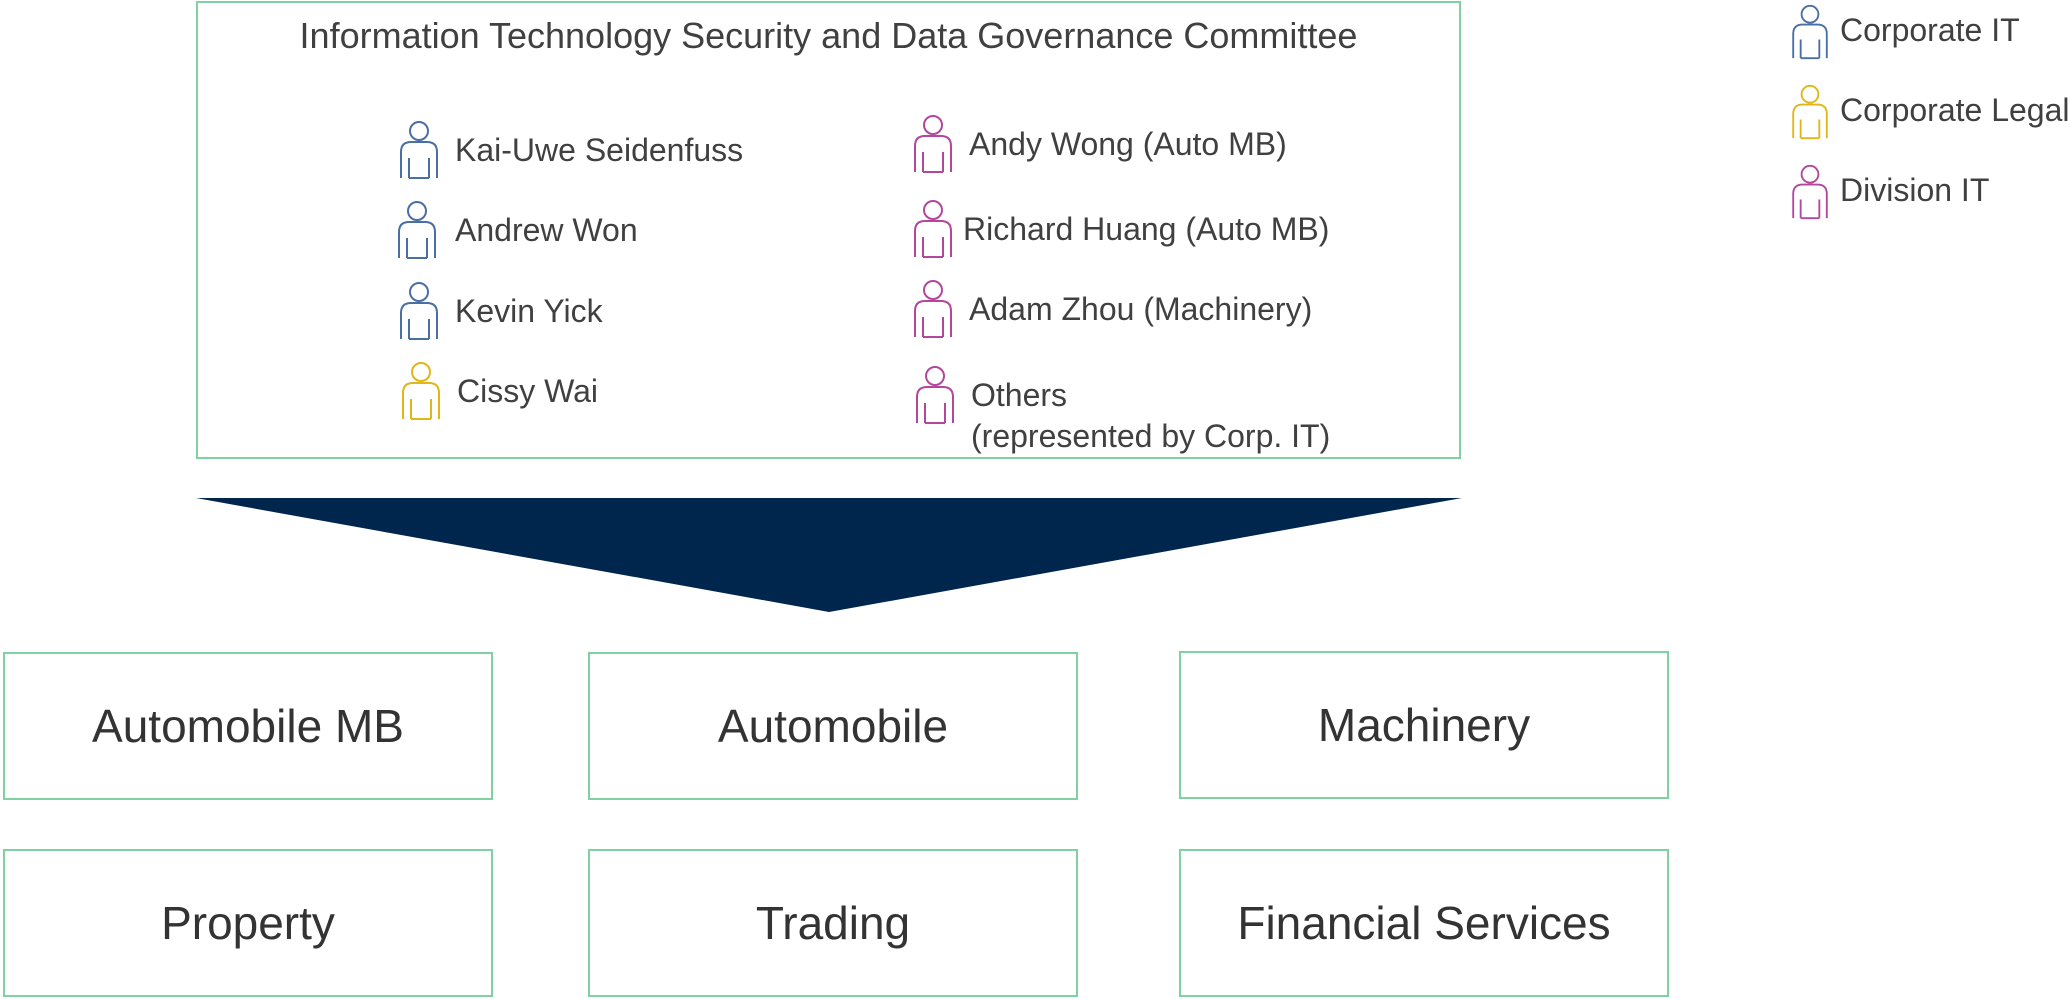 The image size is (2070, 999). Describe the element at coordinates (1424, 923) in the screenshot. I see `division-financial-services: Financial Services` at that location.